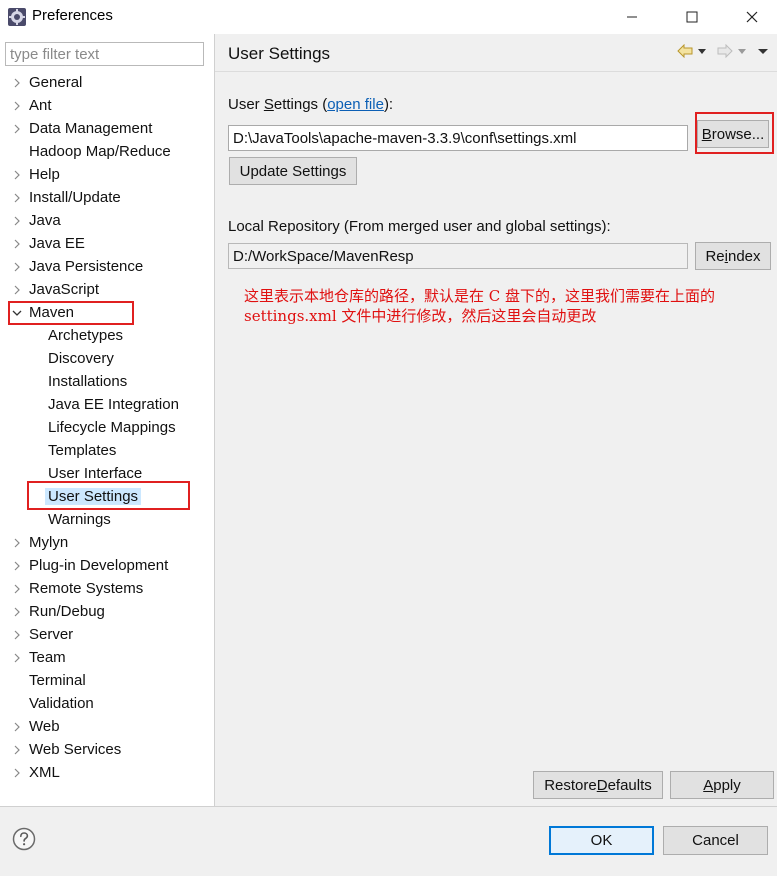 Image resolution: width=777 pixels, height=876 pixels. I want to click on tree-item: Archetypes, so click(107, 335).